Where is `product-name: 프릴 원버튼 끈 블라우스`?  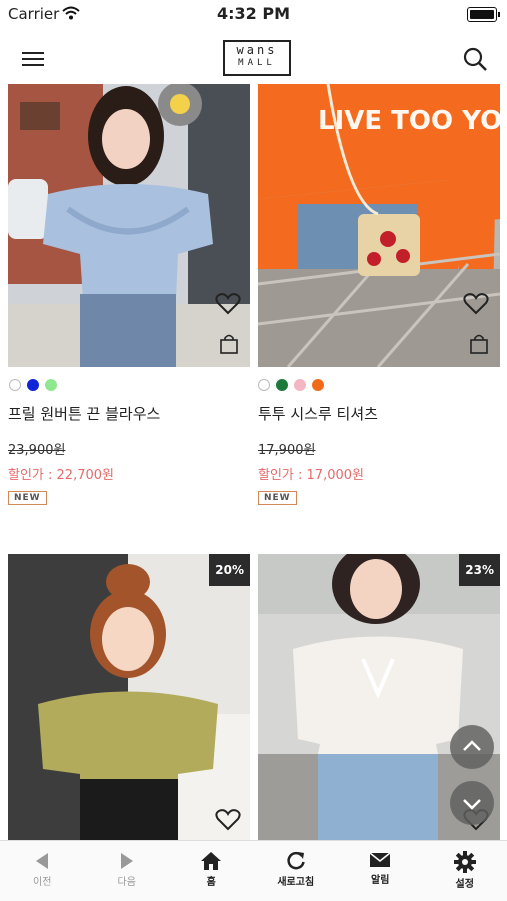 product-name: 프릴 원버튼 끈 블라우스 is located at coordinates (84, 413).